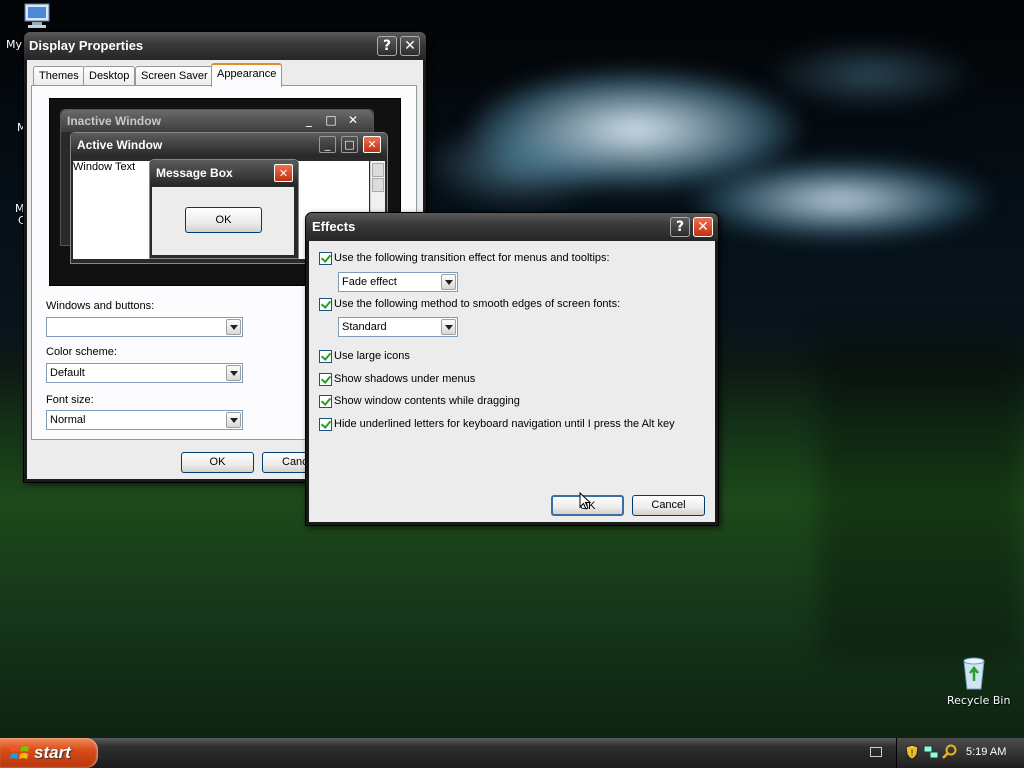 The image size is (1024, 768). Describe the element at coordinates (144, 420) in the screenshot. I see `font-size-select: Normal` at that location.